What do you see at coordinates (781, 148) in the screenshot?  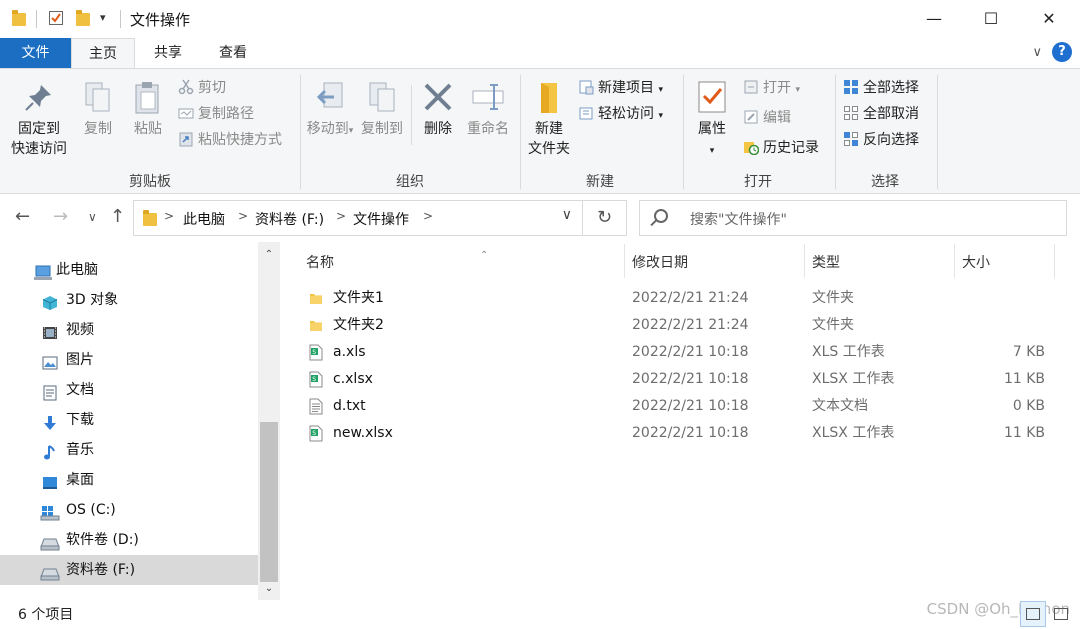 I see `history-button: 历史记录` at bounding box center [781, 148].